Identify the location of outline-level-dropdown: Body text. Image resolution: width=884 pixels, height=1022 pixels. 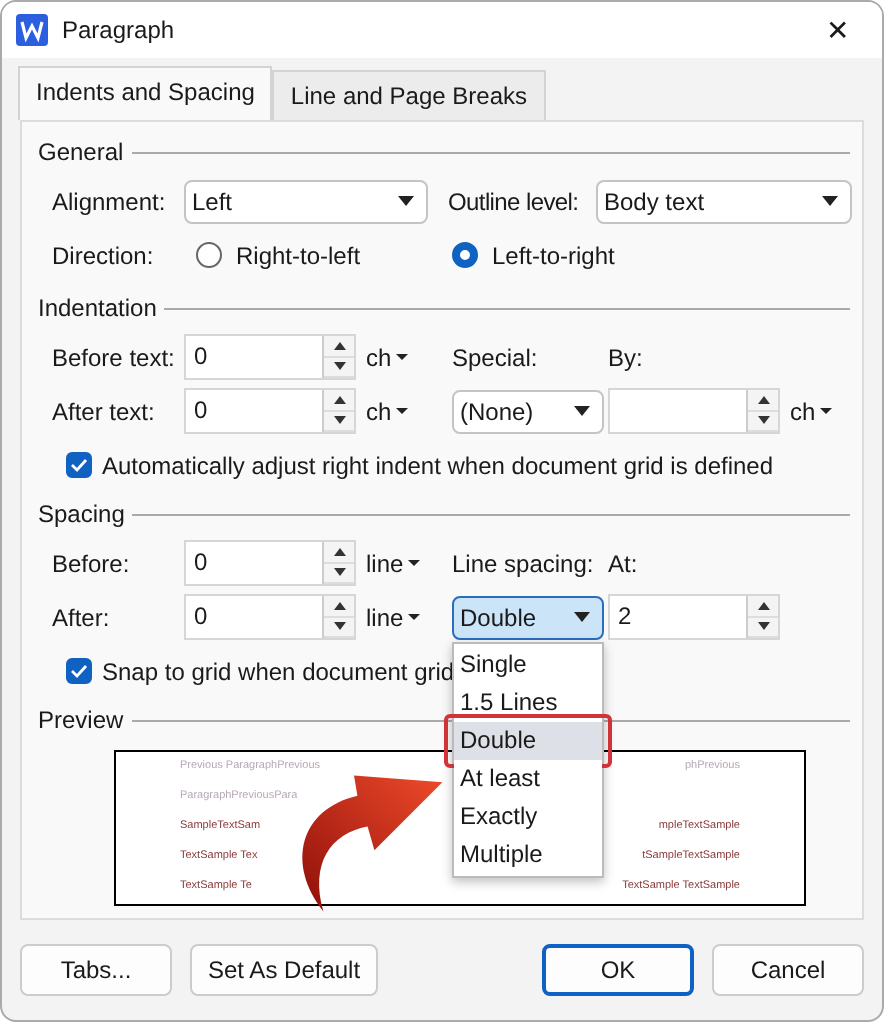
(724, 201).